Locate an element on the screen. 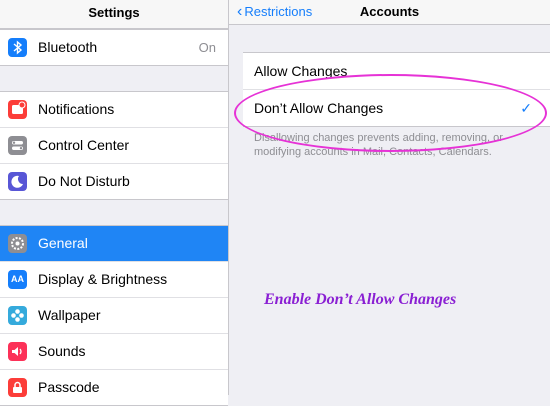 The height and width of the screenshot is (406, 550). bluetooth-status: On is located at coordinates (207, 47).